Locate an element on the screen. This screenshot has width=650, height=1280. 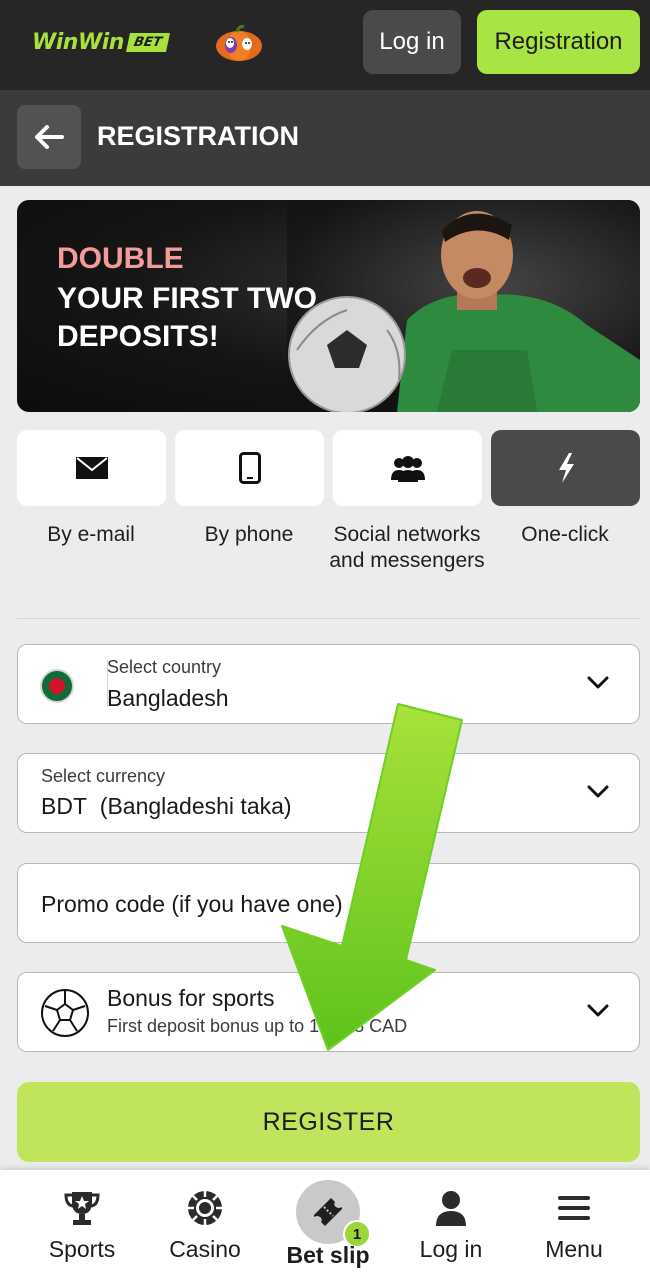
currency-name: (Bangladeshi taka) is located at coordinates (195, 806).